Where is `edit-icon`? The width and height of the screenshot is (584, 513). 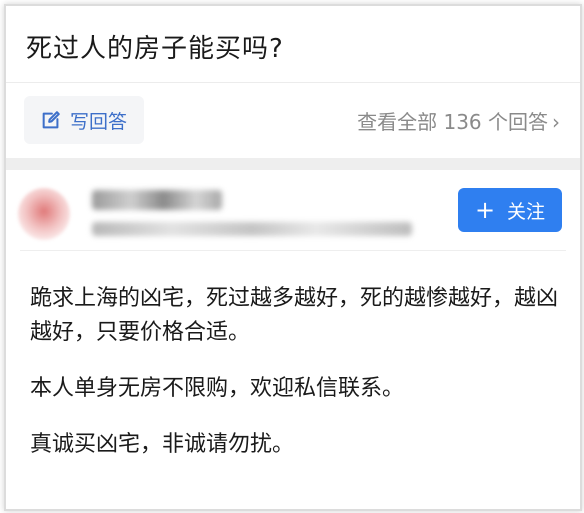 edit-icon is located at coordinates (51, 120).